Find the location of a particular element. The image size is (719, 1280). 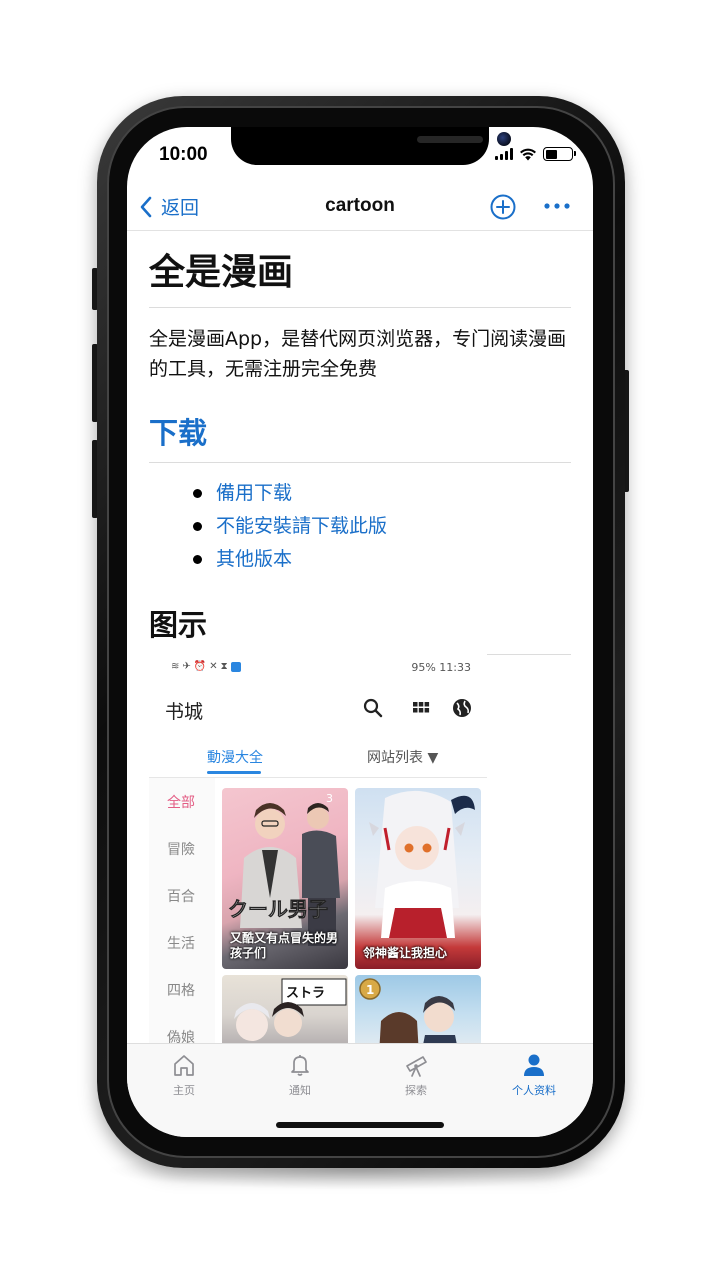

download-link-backup: 備用下载 is located at coordinates (382, 493).